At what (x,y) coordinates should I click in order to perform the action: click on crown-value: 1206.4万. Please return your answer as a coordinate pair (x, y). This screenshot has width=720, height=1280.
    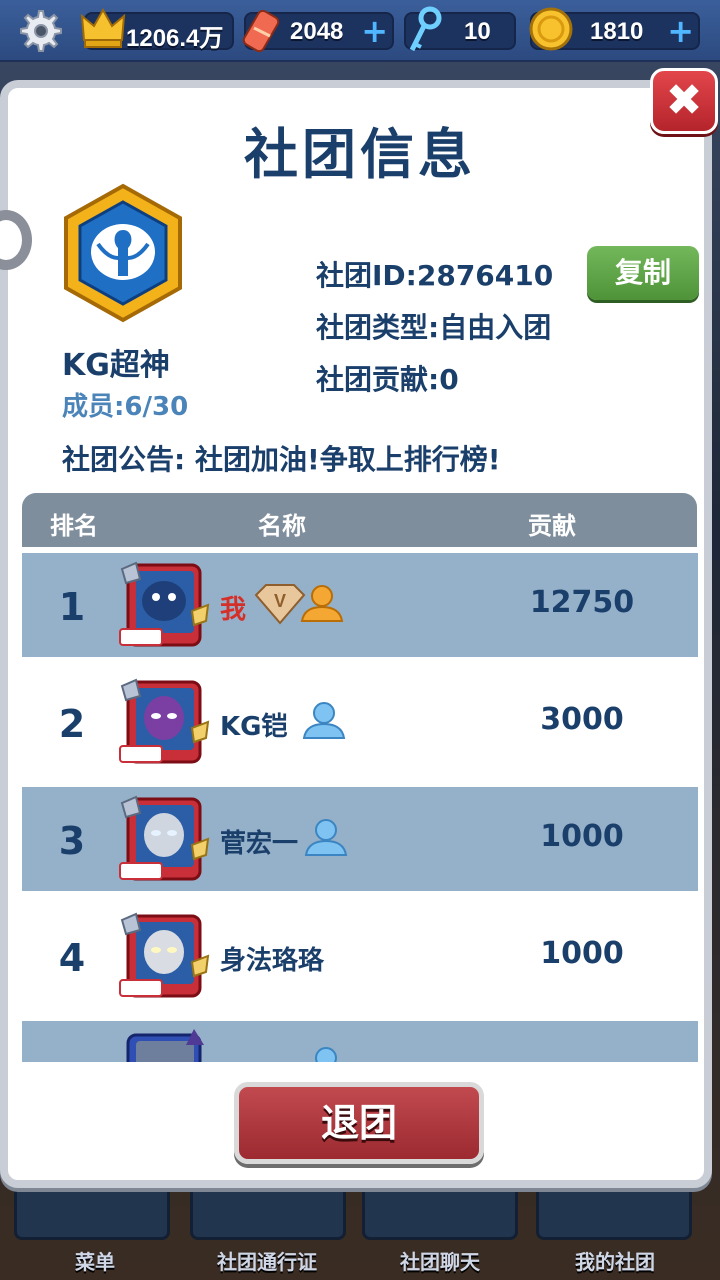
    Looking at the image, I should click on (175, 38).